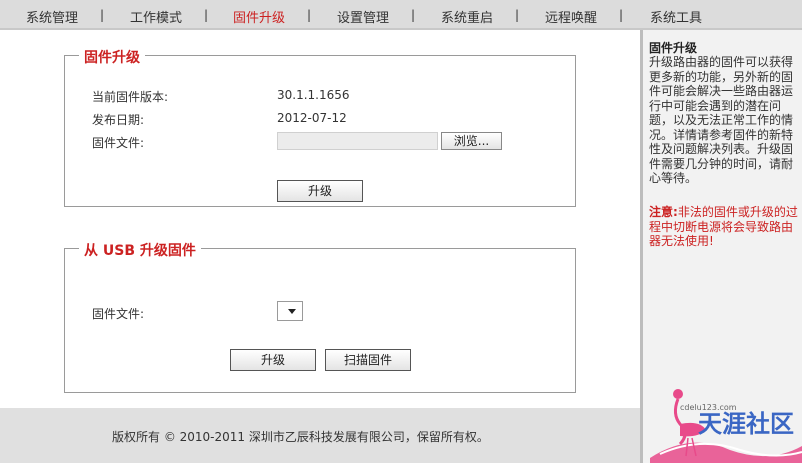 This screenshot has height=463, width=802. I want to click on release-date-label: 发布日期:, so click(118, 120).